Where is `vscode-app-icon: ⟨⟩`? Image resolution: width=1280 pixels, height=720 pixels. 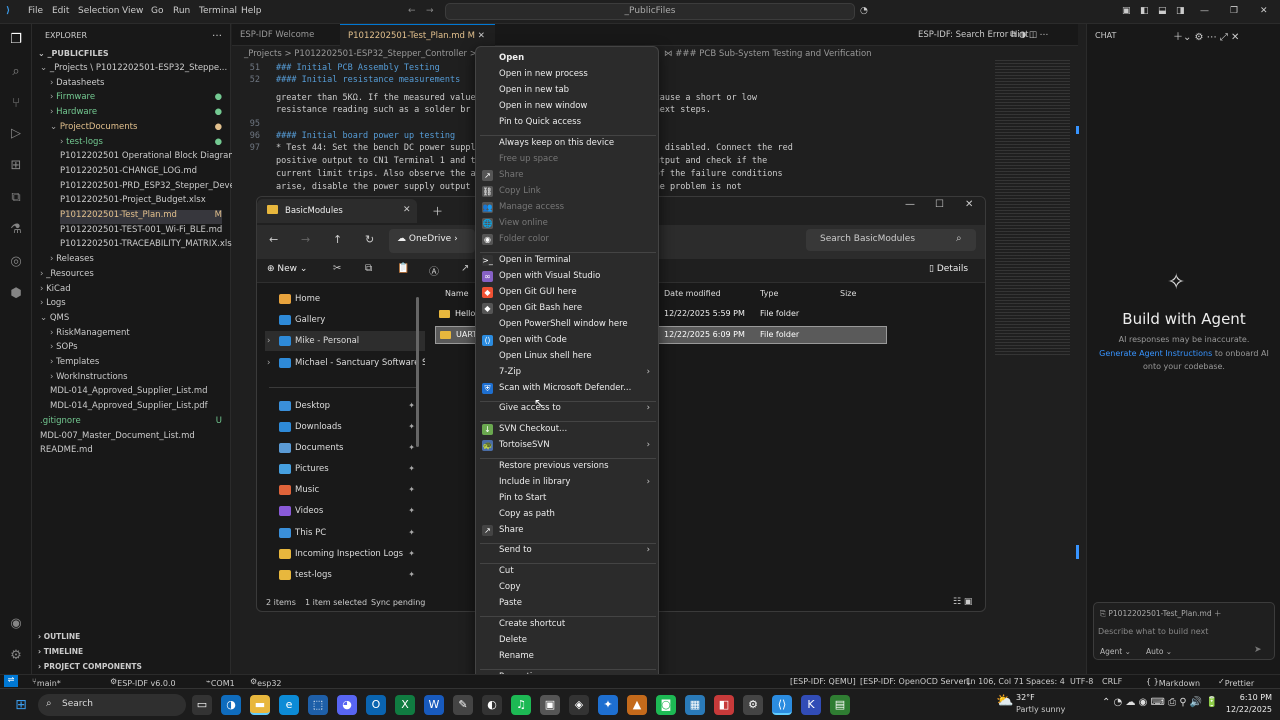 vscode-app-icon: ⟨⟩ is located at coordinates (782, 705).